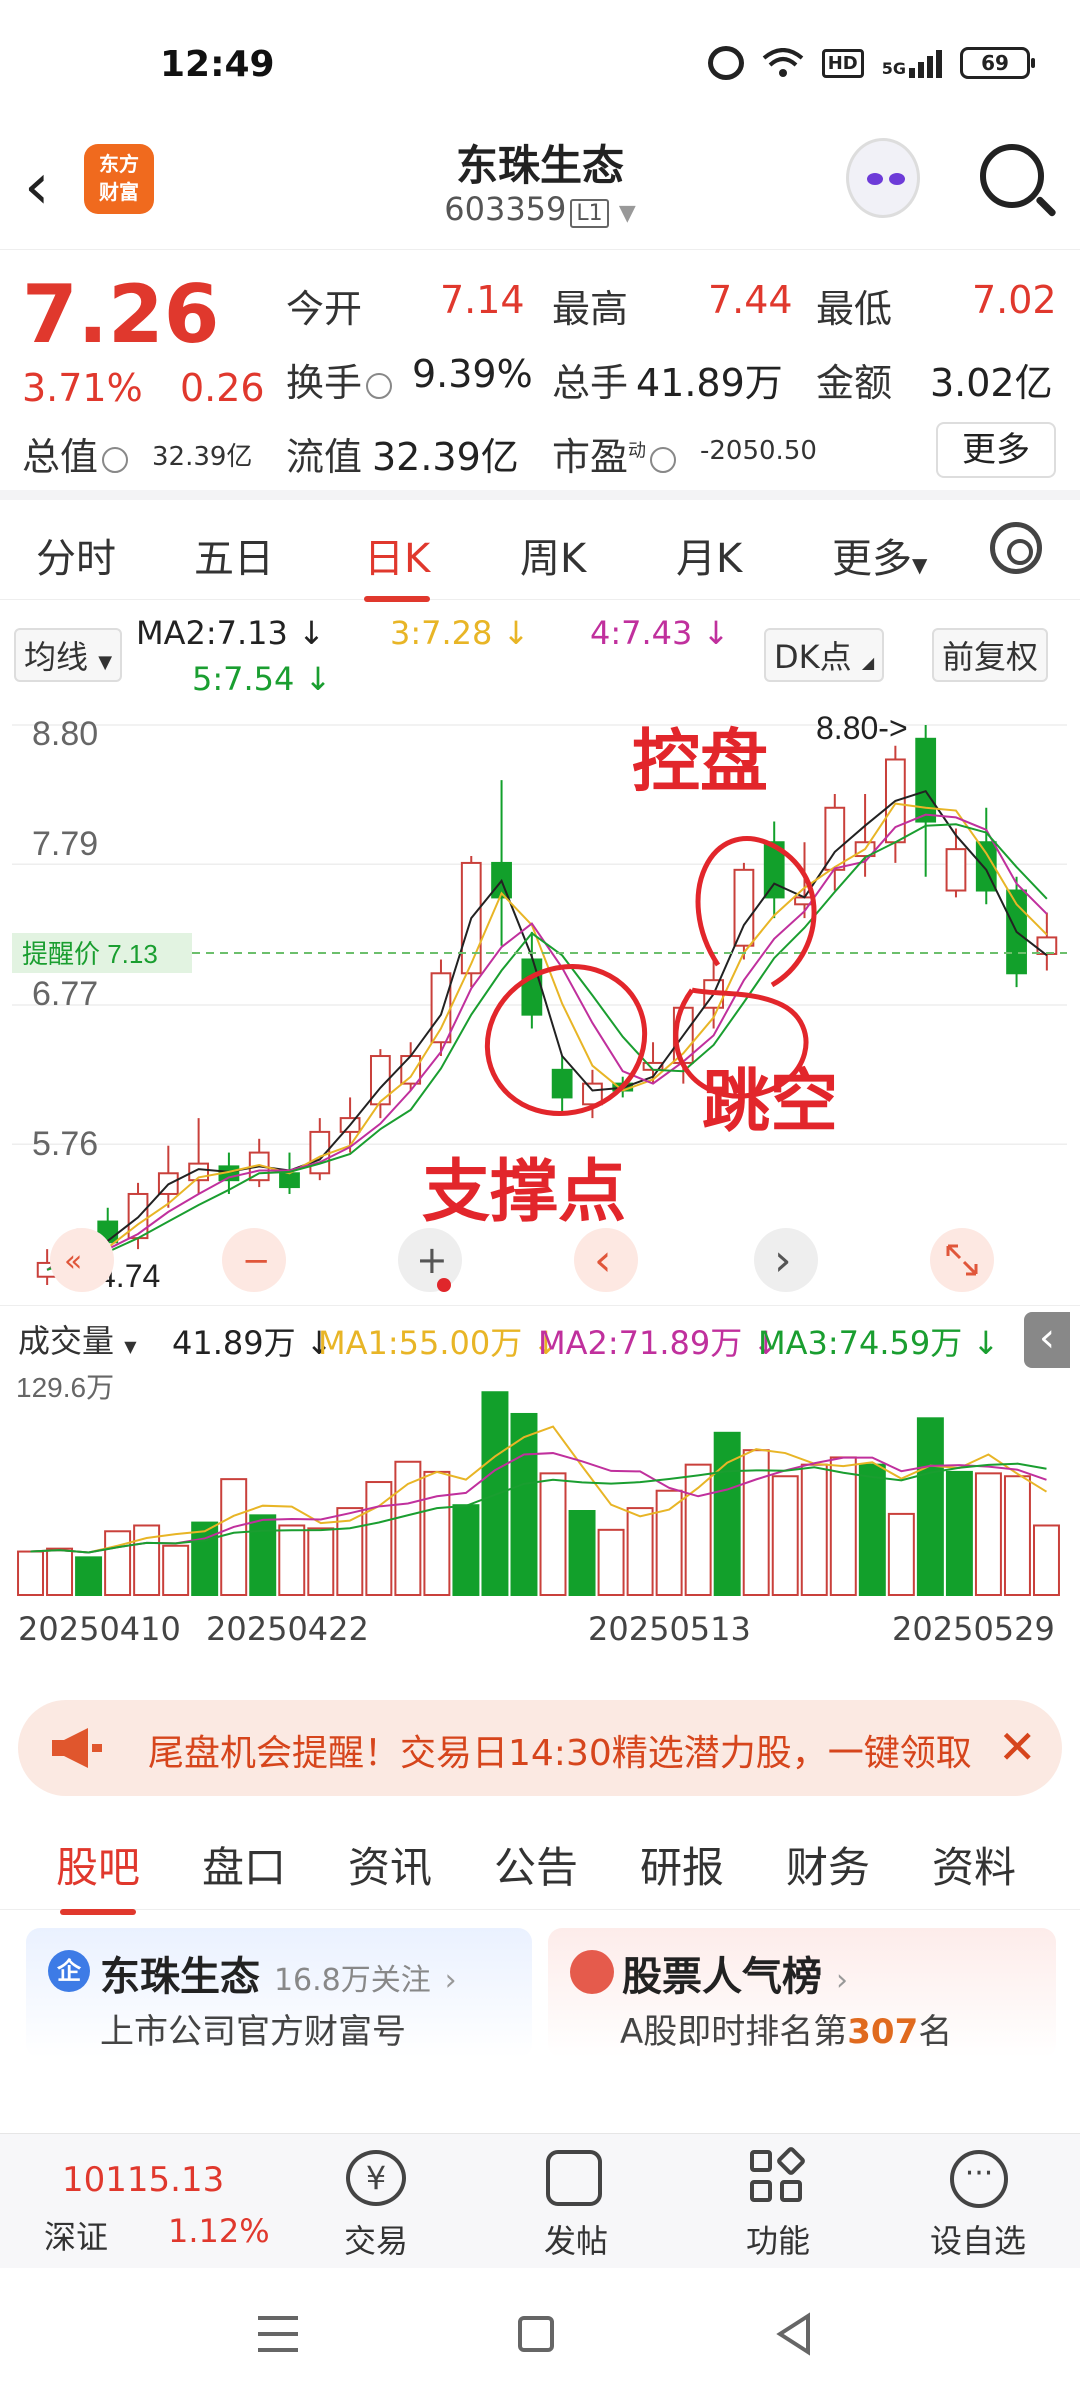 The width and height of the screenshot is (1080, 2400). What do you see at coordinates (65, 1387) in the screenshot?
I see `volume-max-label: 129.6万` at bounding box center [65, 1387].